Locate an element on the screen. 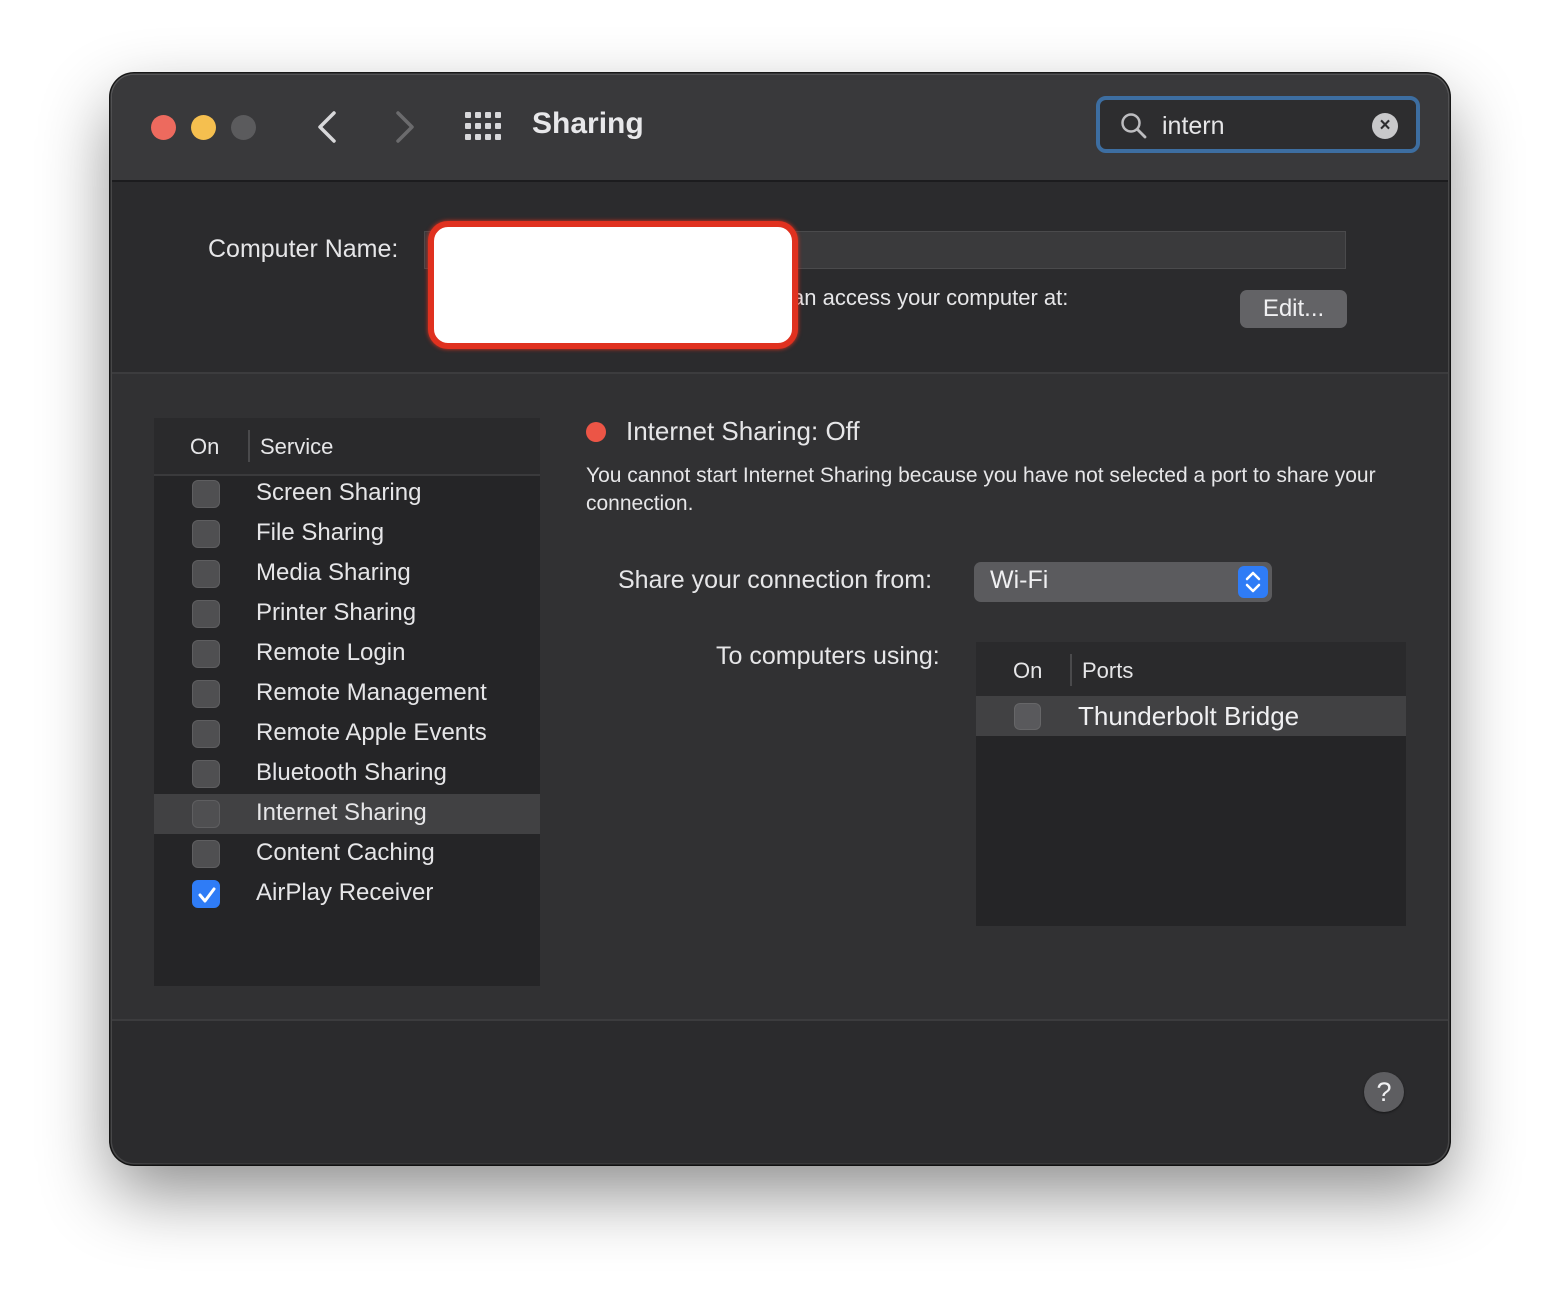 The height and width of the screenshot is (1312, 1560). search-field: intern × is located at coordinates (1258, 124).